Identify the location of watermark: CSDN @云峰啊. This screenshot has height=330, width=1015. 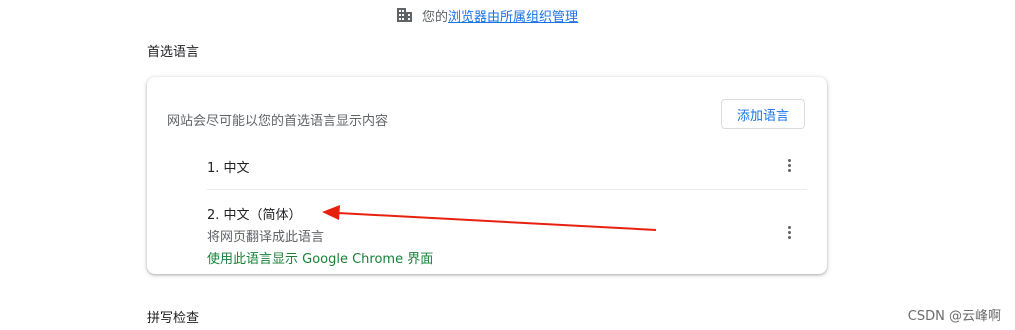
(954, 316).